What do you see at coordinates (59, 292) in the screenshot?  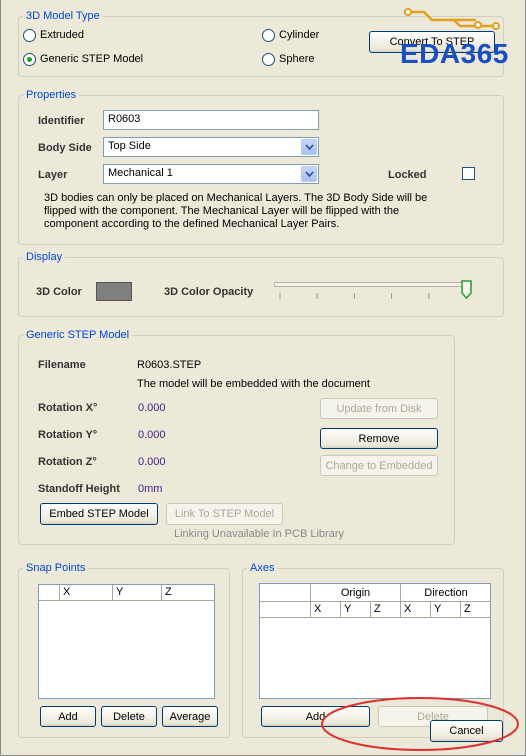 I see `color-label: 3D Color` at bounding box center [59, 292].